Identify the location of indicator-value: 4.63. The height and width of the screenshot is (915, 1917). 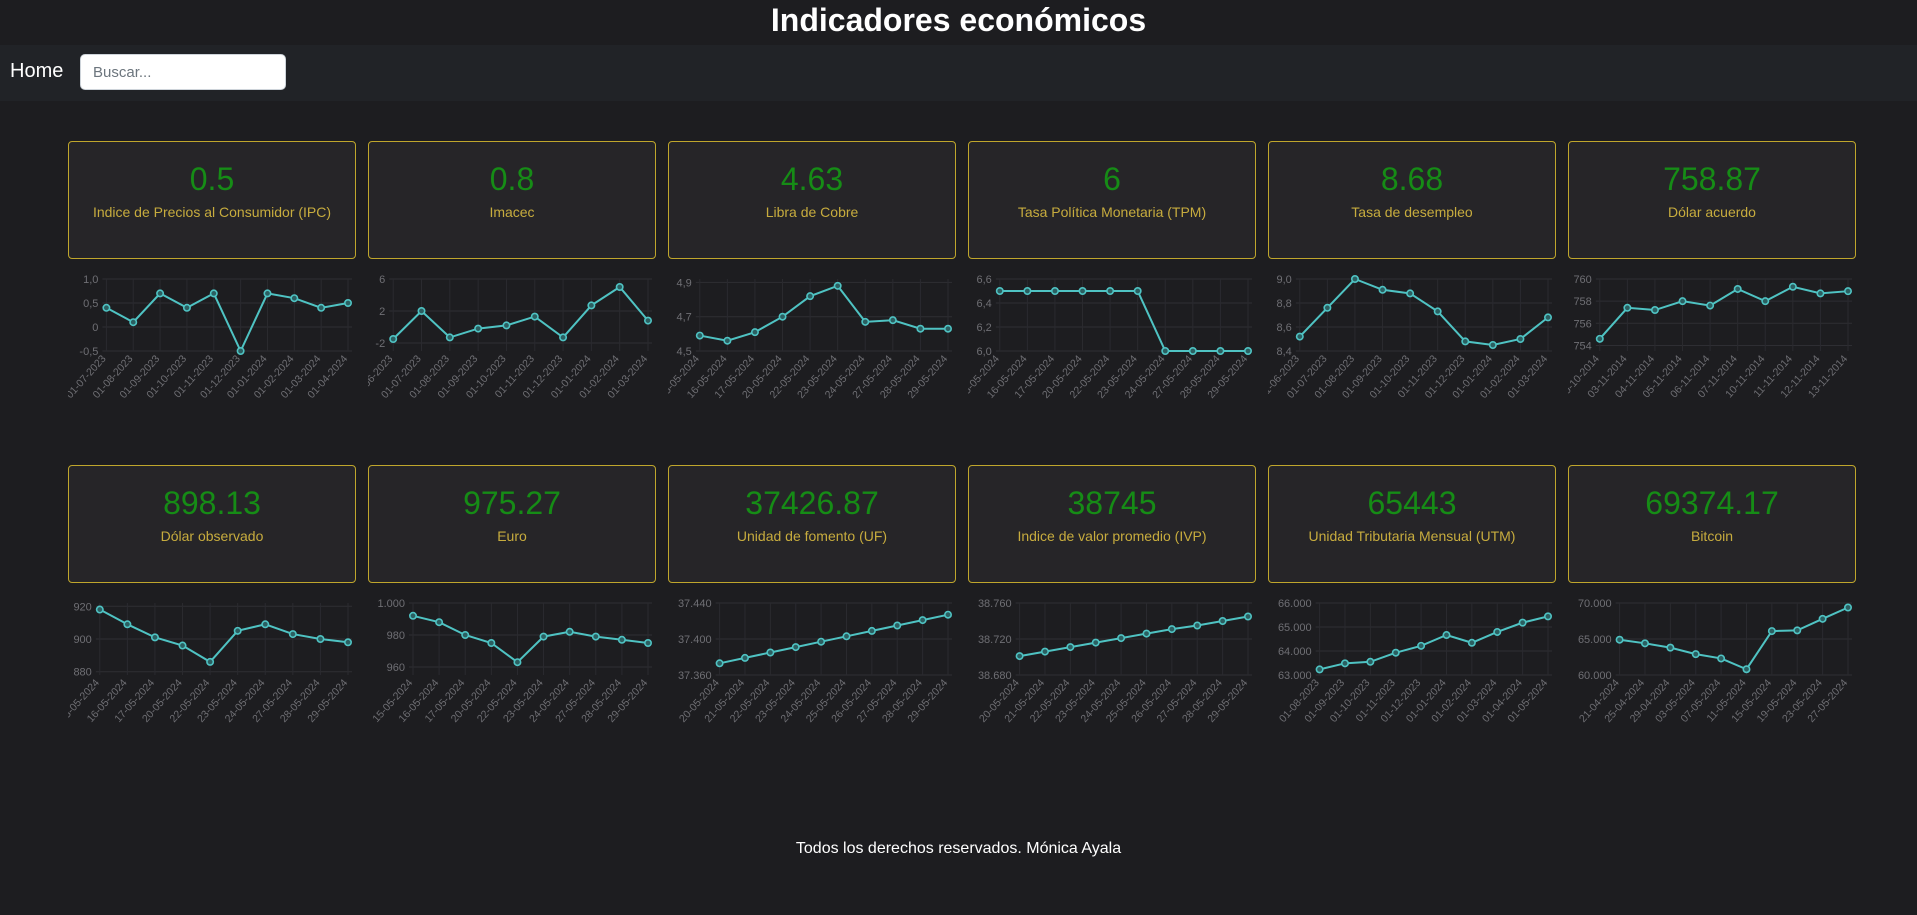
(812, 179).